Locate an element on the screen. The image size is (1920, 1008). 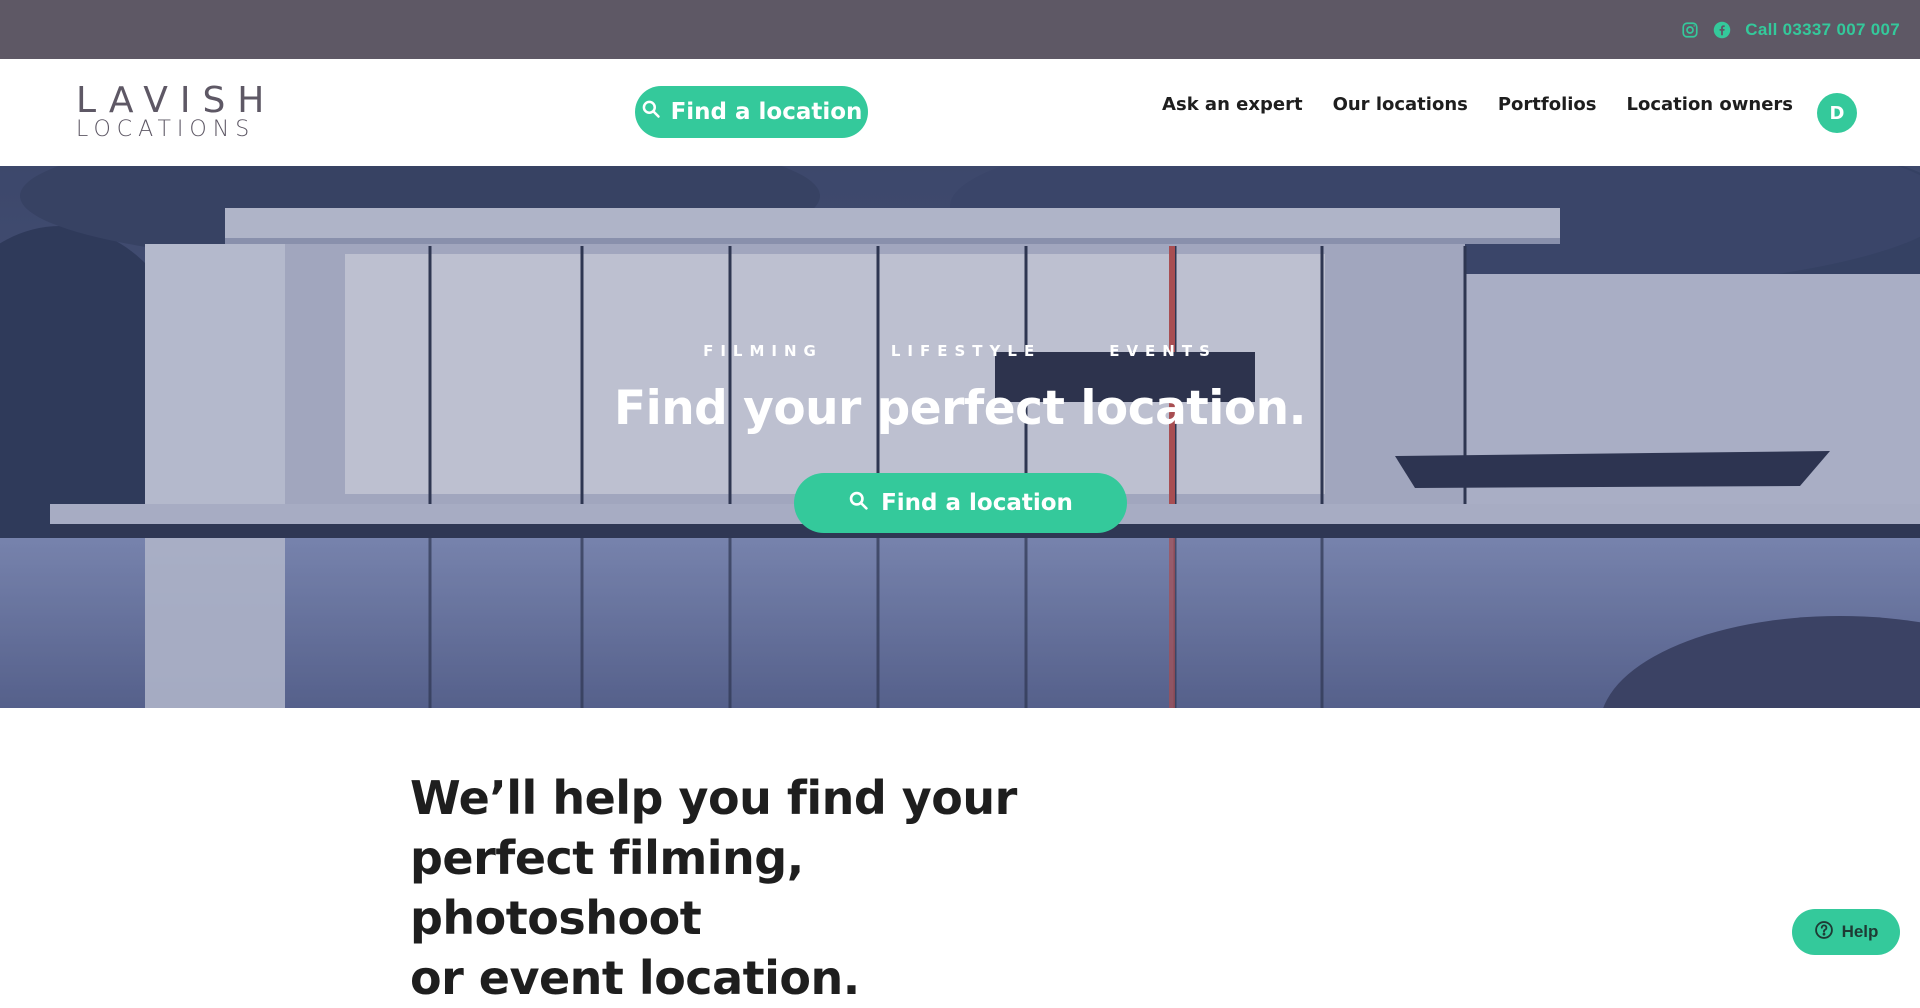
intro-line-1: We’ll help you find your is located at coordinates (713, 798).